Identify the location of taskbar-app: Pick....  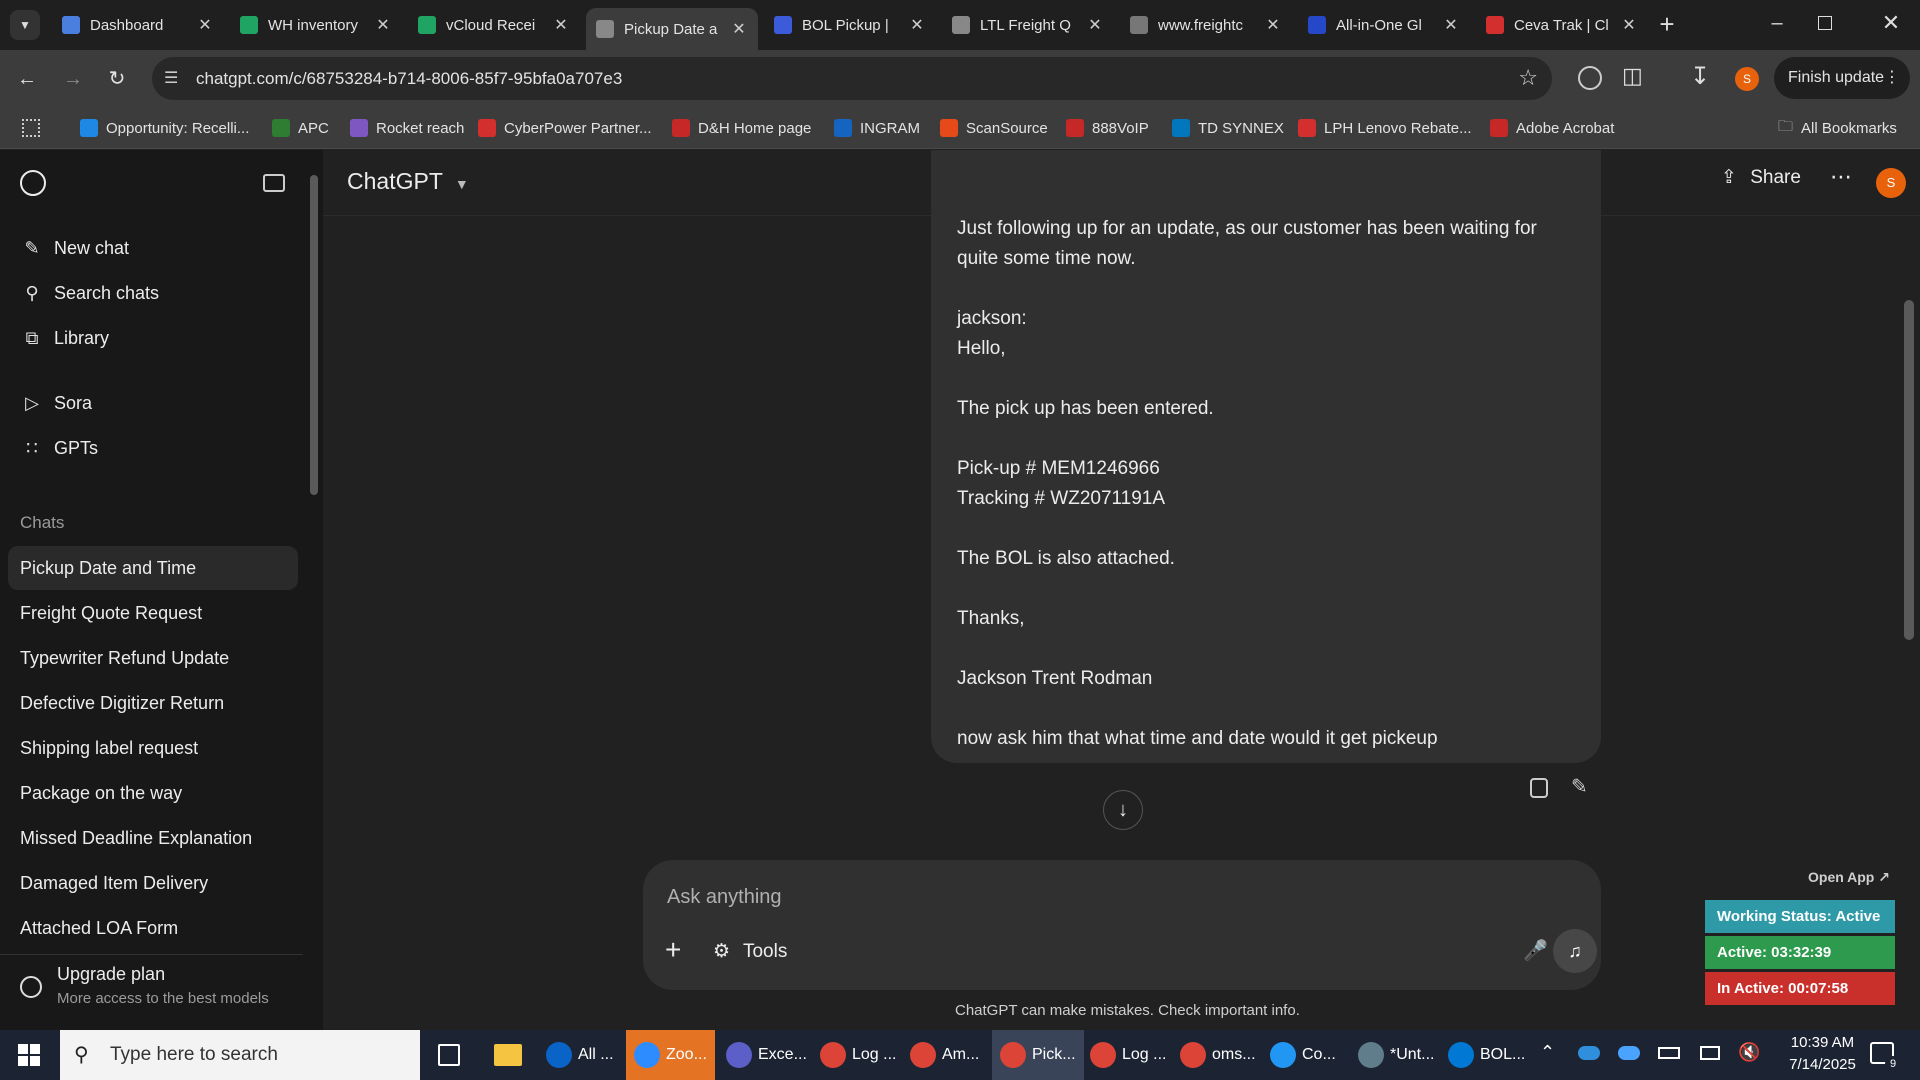
(1038, 1055).